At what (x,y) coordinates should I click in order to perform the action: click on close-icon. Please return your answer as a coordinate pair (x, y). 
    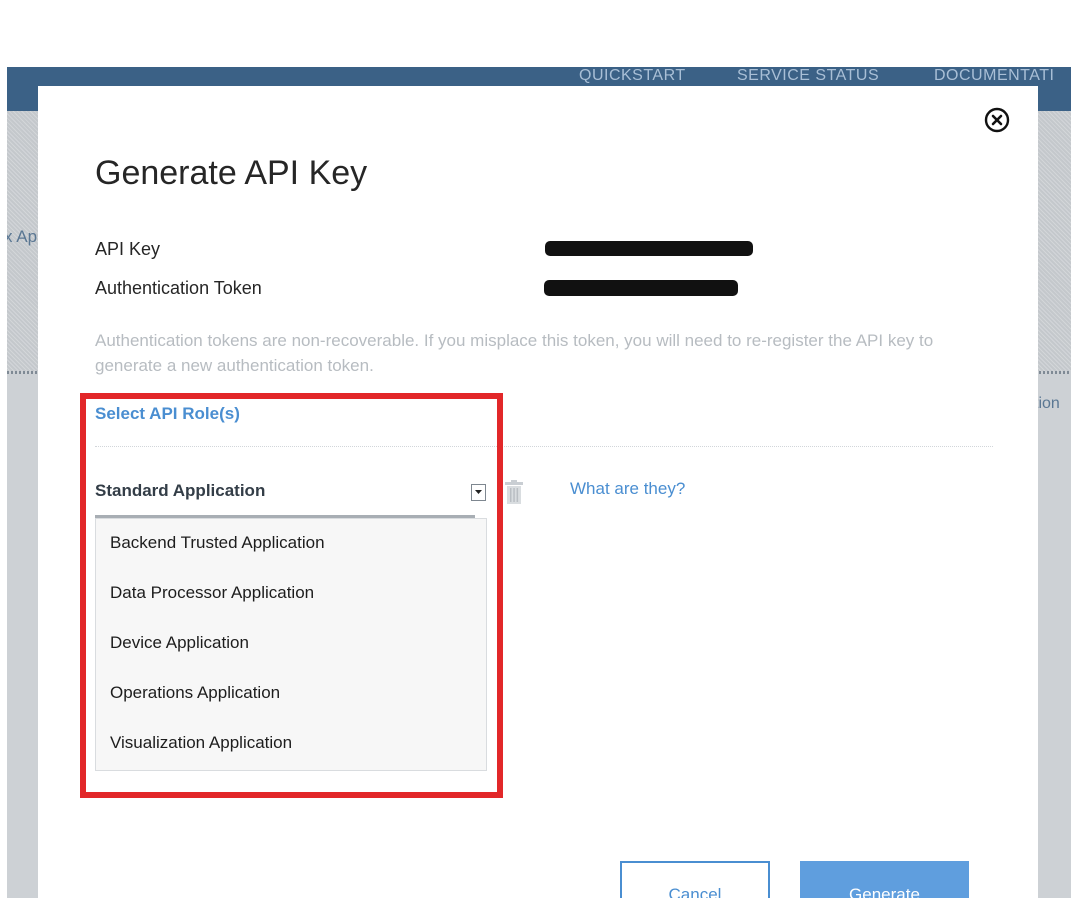
    Looking at the image, I should click on (997, 120).